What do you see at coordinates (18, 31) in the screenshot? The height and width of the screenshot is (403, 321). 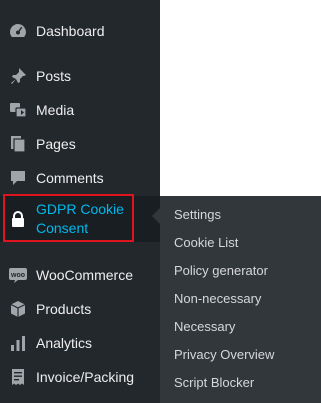 I see `dashboard-icon` at bounding box center [18, 31].